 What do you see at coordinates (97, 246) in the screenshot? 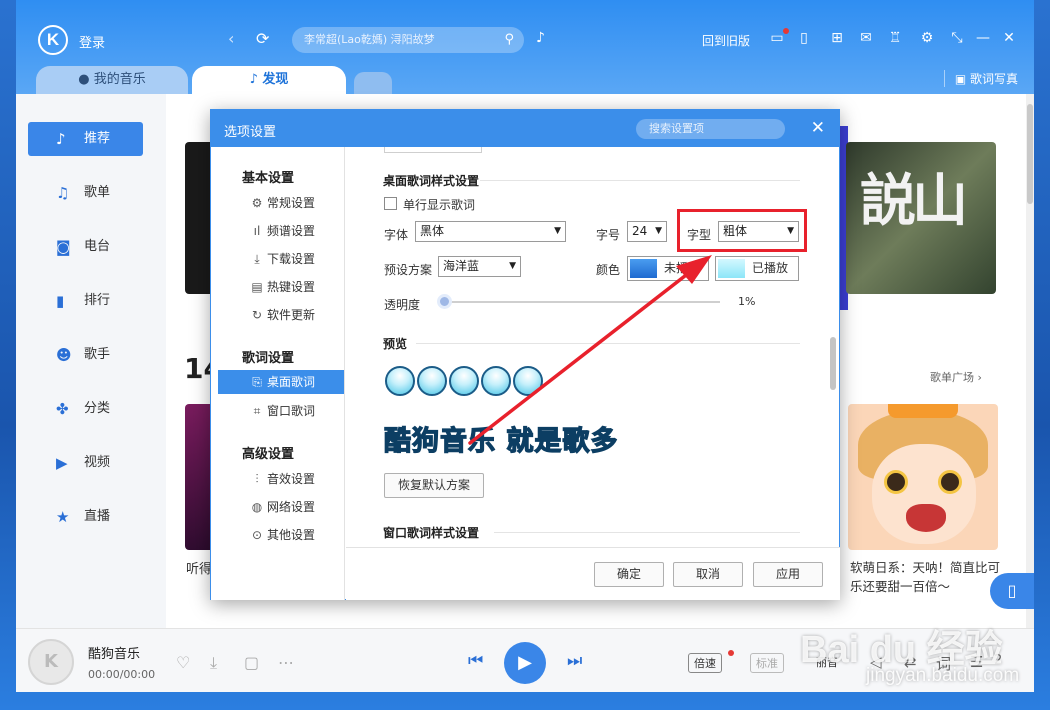
I see `sidebar-item-label: 电台` at bounding box center [97, 246].